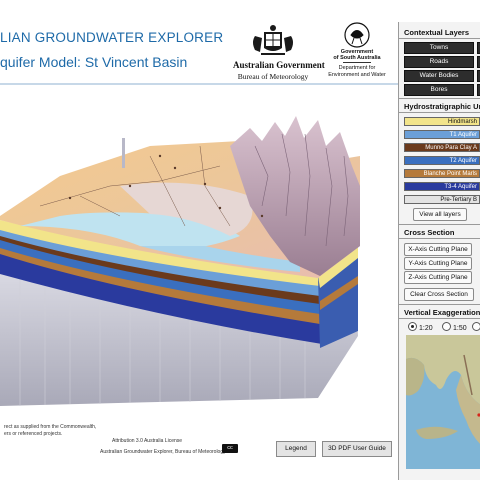  What do you see at coordinates (440, 214) in the screenshot?
I see `view-all-layers-button: View all layers` at bounding box center [440, 214].